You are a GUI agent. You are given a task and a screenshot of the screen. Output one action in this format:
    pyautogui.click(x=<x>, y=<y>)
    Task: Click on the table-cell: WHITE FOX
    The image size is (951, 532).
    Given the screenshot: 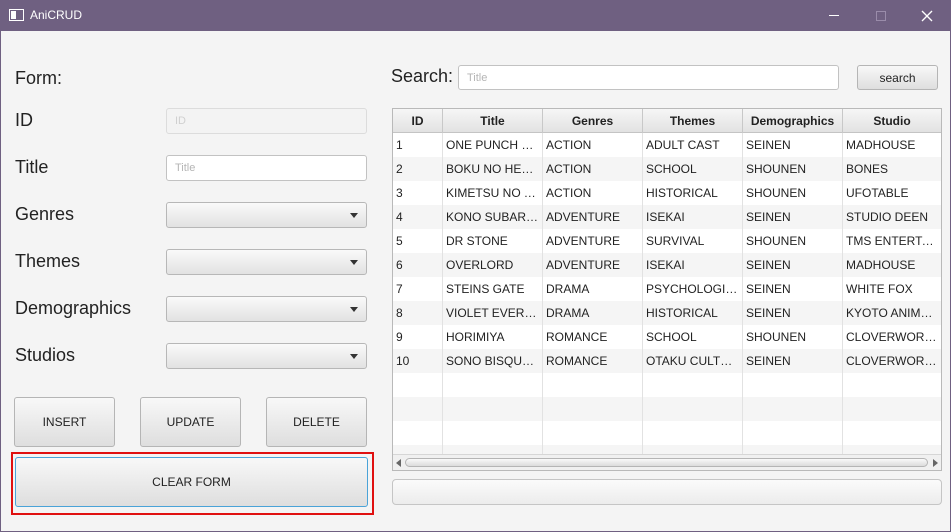 What is the action you would take?
    pyautogui.click(x=879, y=289)
    